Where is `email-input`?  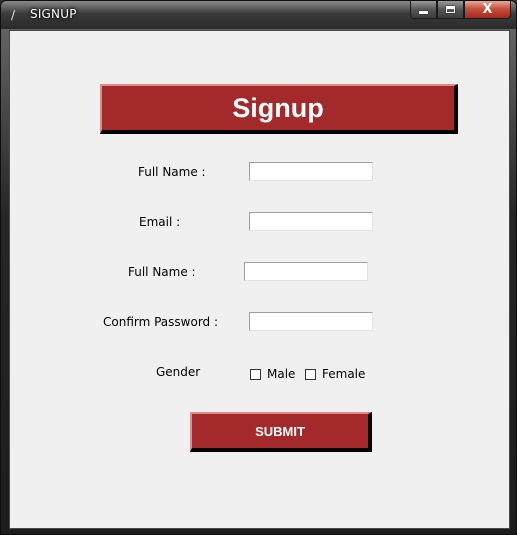
email-input is located at coordinates (311, 221).